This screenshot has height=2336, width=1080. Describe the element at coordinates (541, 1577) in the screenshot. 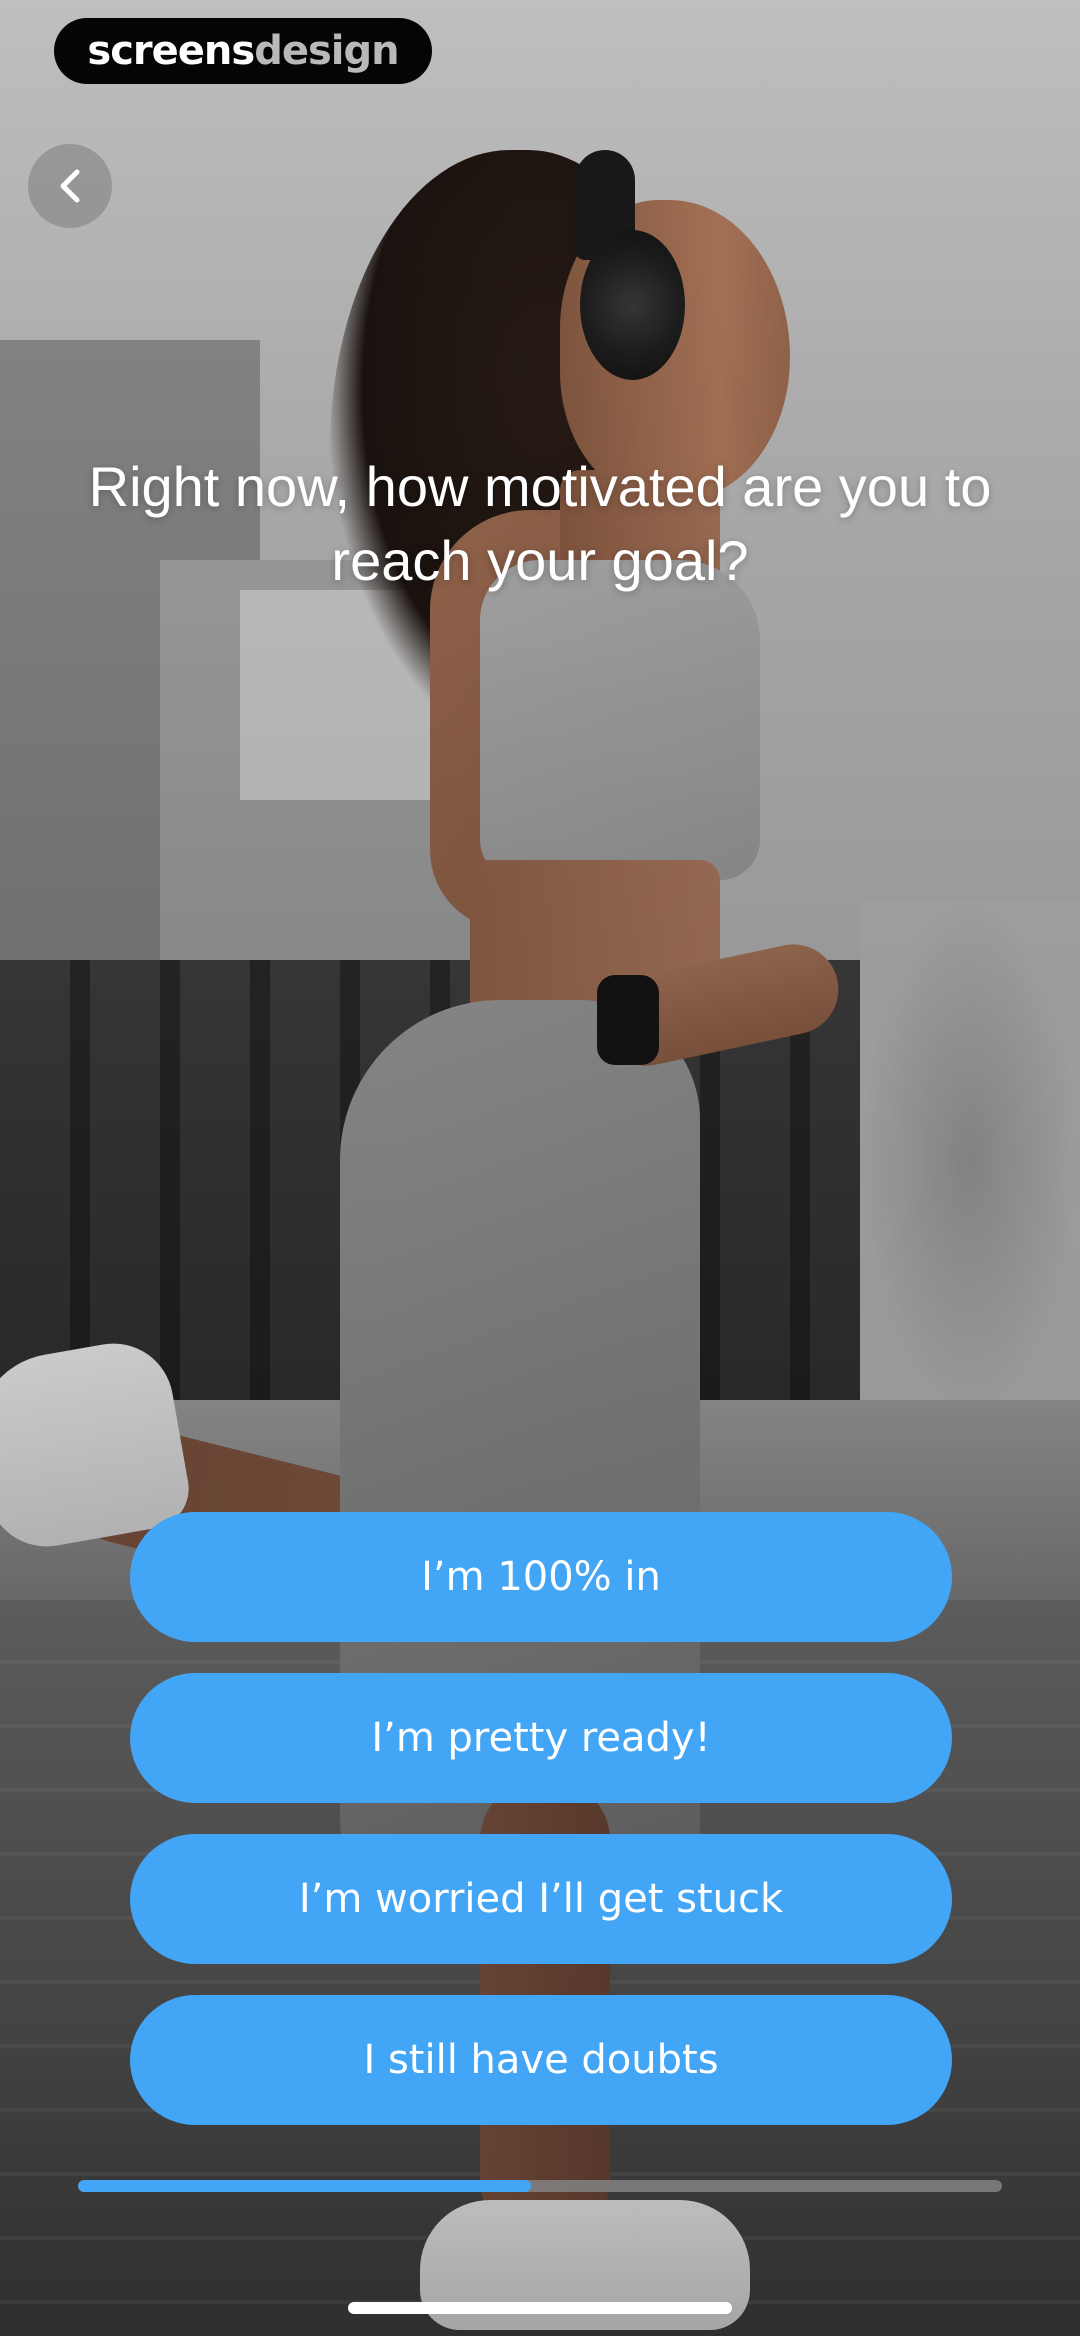

I see `option-button-1: I’m 100% in` at that location.